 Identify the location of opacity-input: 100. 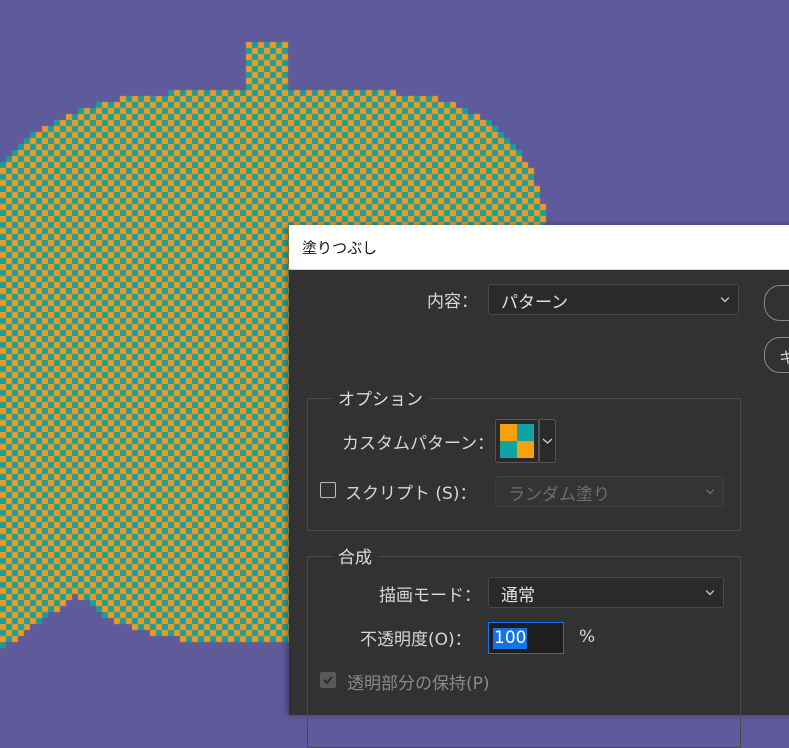
(526, 638).